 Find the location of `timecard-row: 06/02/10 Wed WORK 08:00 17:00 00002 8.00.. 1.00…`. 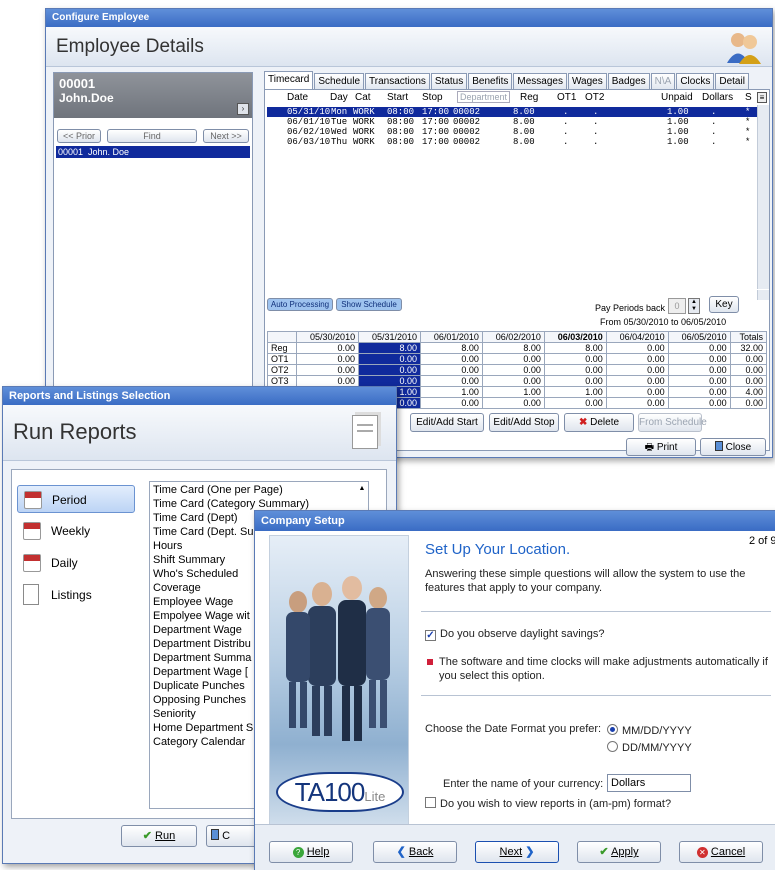

timecard-row: 06/02/10 Wed WORK 08:00 17:00 00002 8.00.. 1.00… is located at coordinates (512, 132).